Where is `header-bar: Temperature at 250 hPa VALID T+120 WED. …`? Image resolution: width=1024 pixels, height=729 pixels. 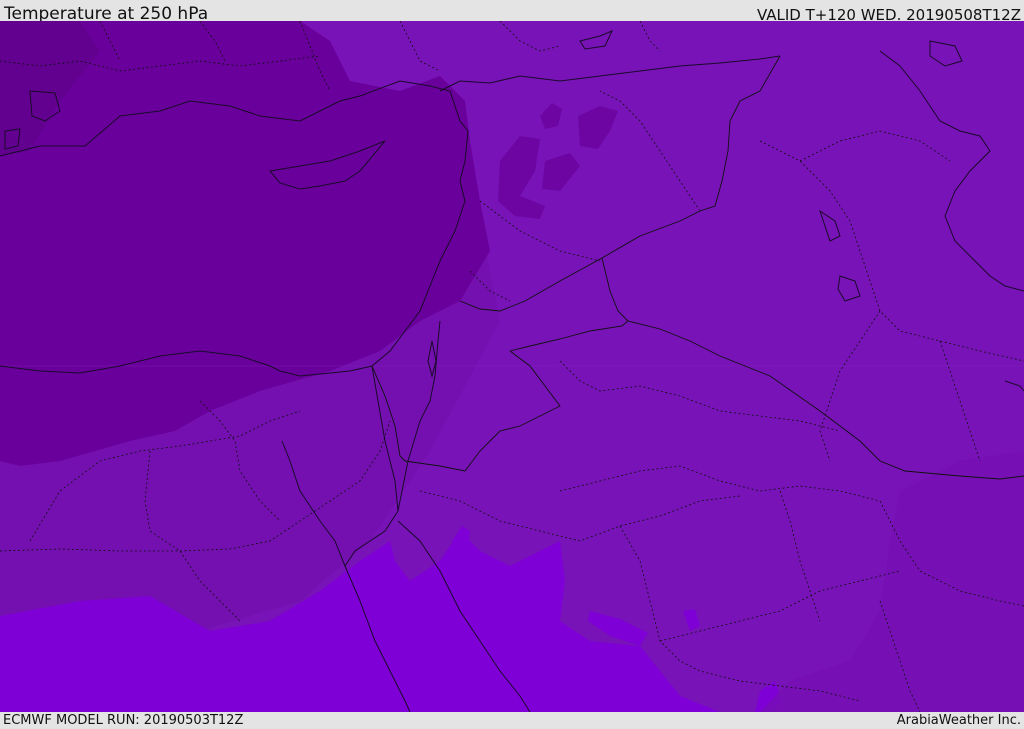
header-bar: Temperature at 250 hPa VALID T+120 WED. … is located at coordinates (512, 12).